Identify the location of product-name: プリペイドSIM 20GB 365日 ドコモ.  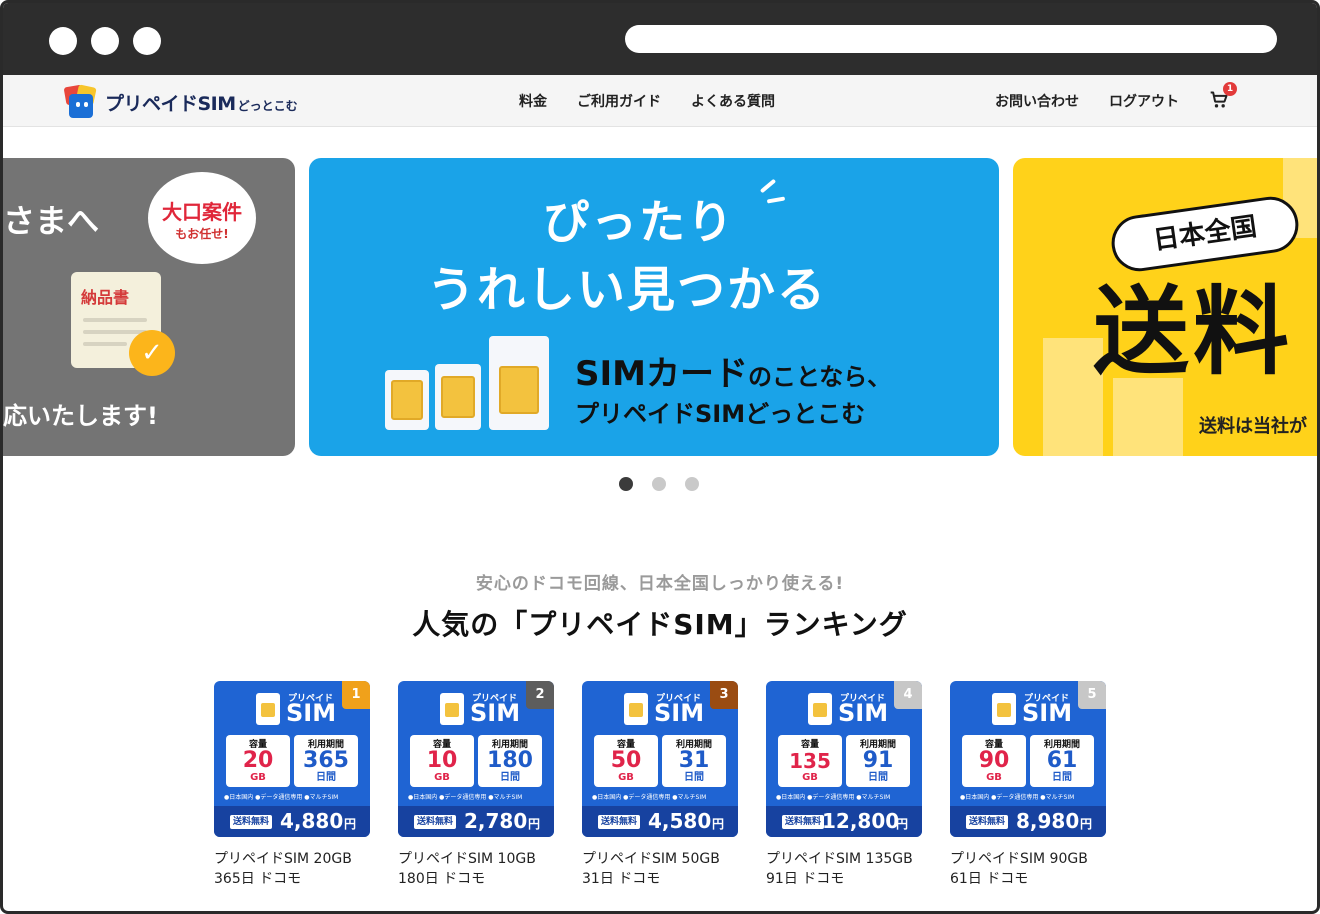
(292, 869).